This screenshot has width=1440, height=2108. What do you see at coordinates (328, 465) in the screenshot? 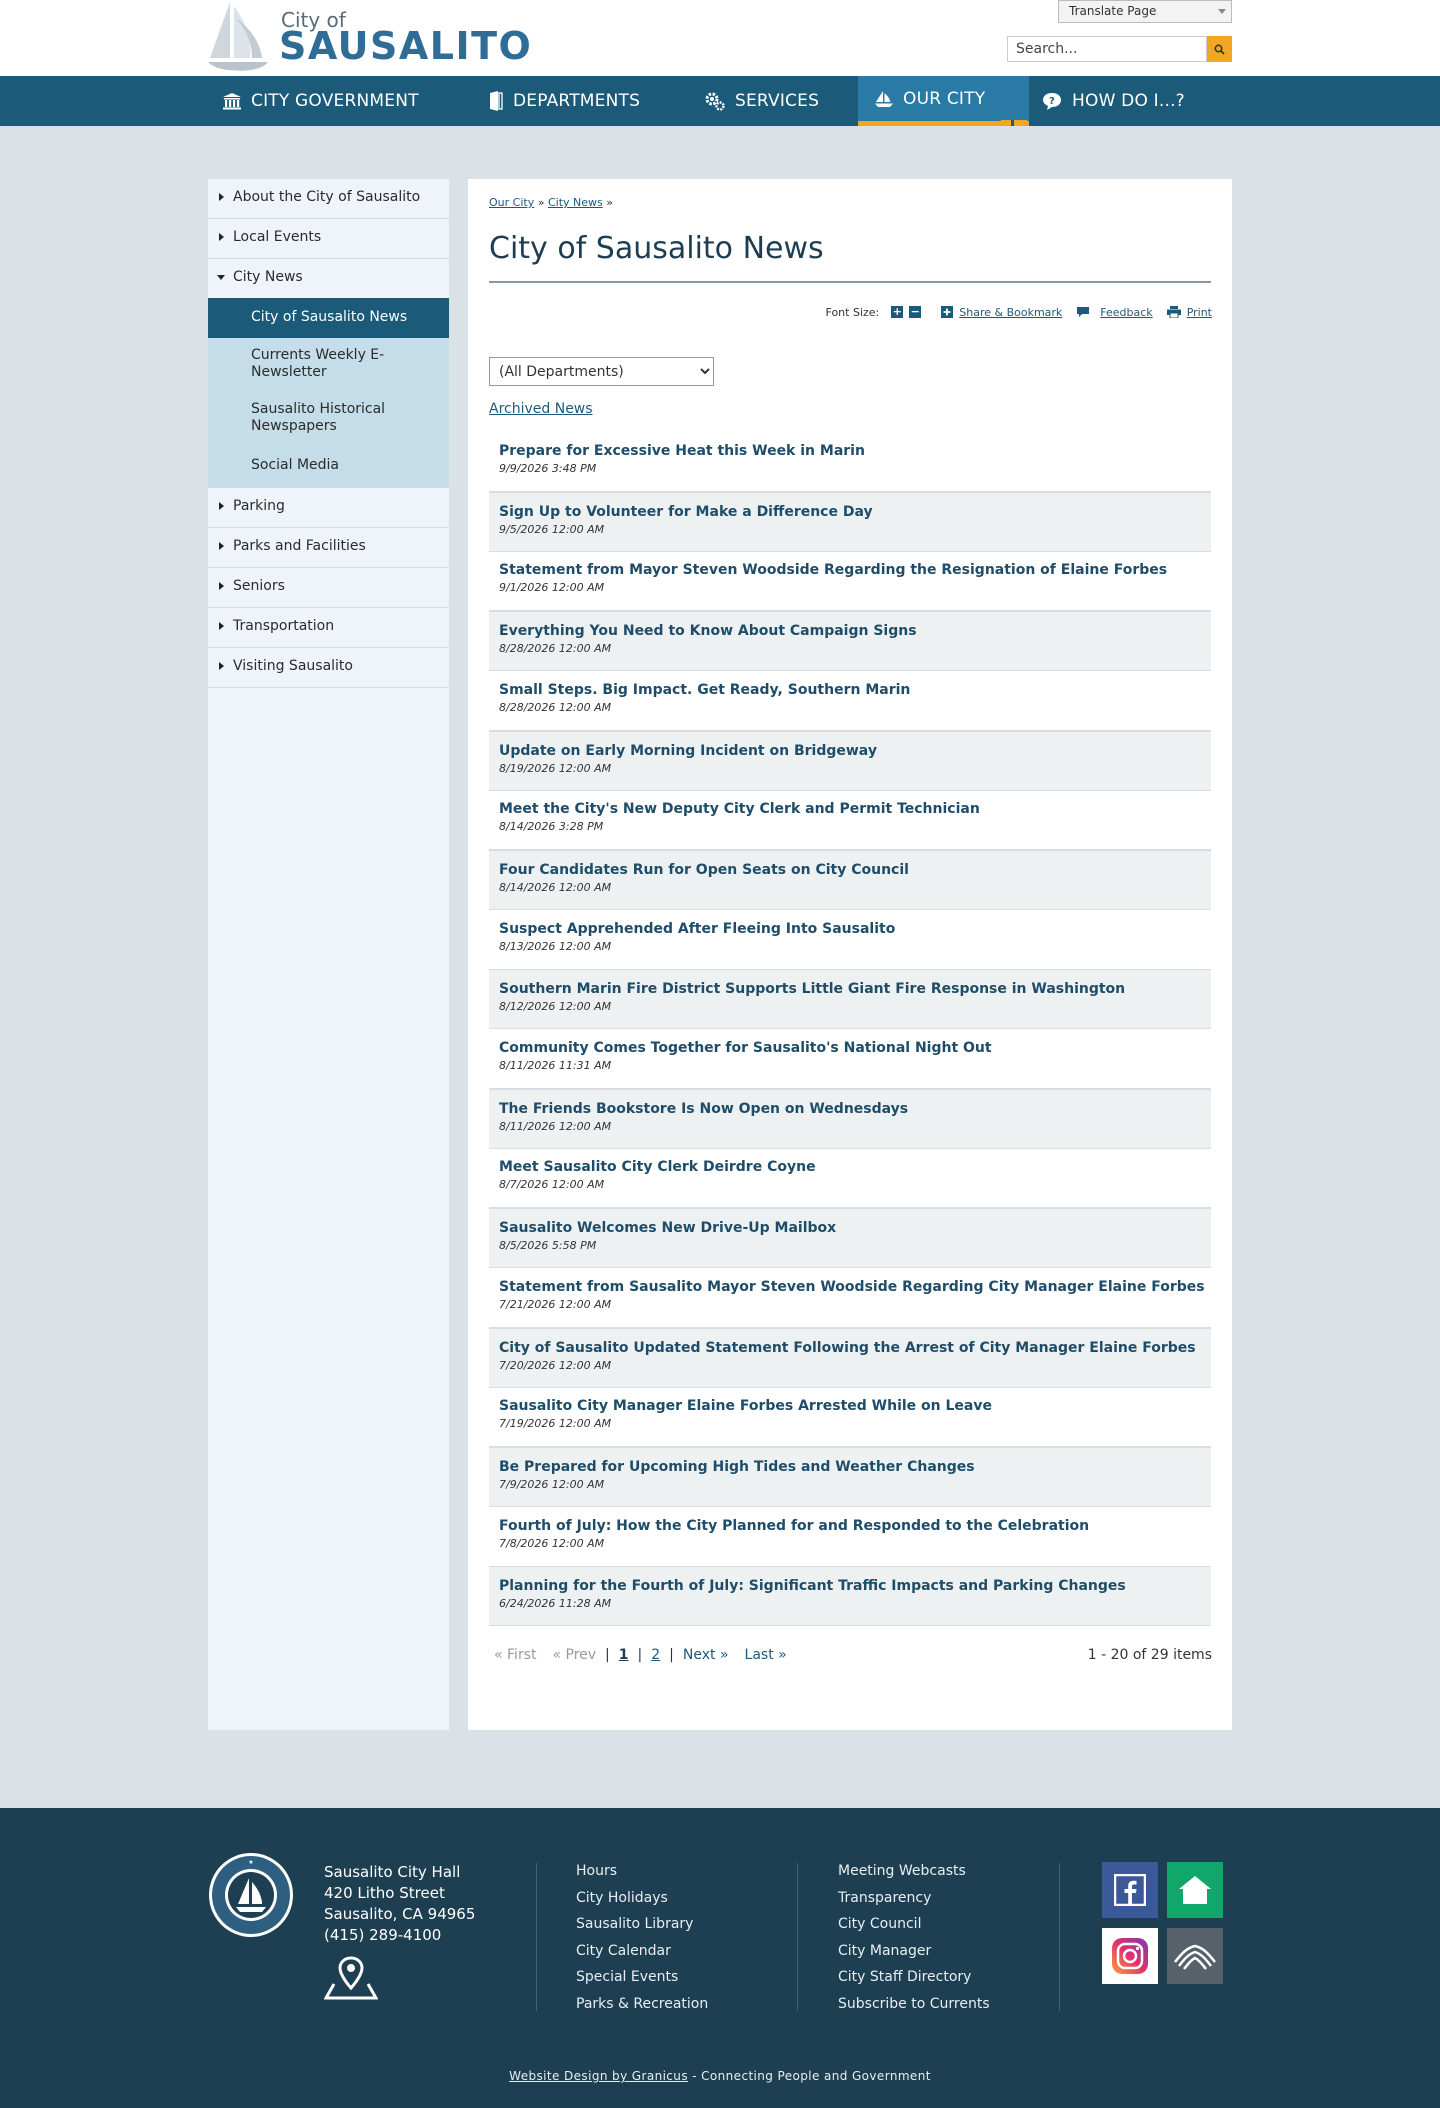
I see `sidebar-subitem-social-media: Social Media` at bounding box center [328, 465].